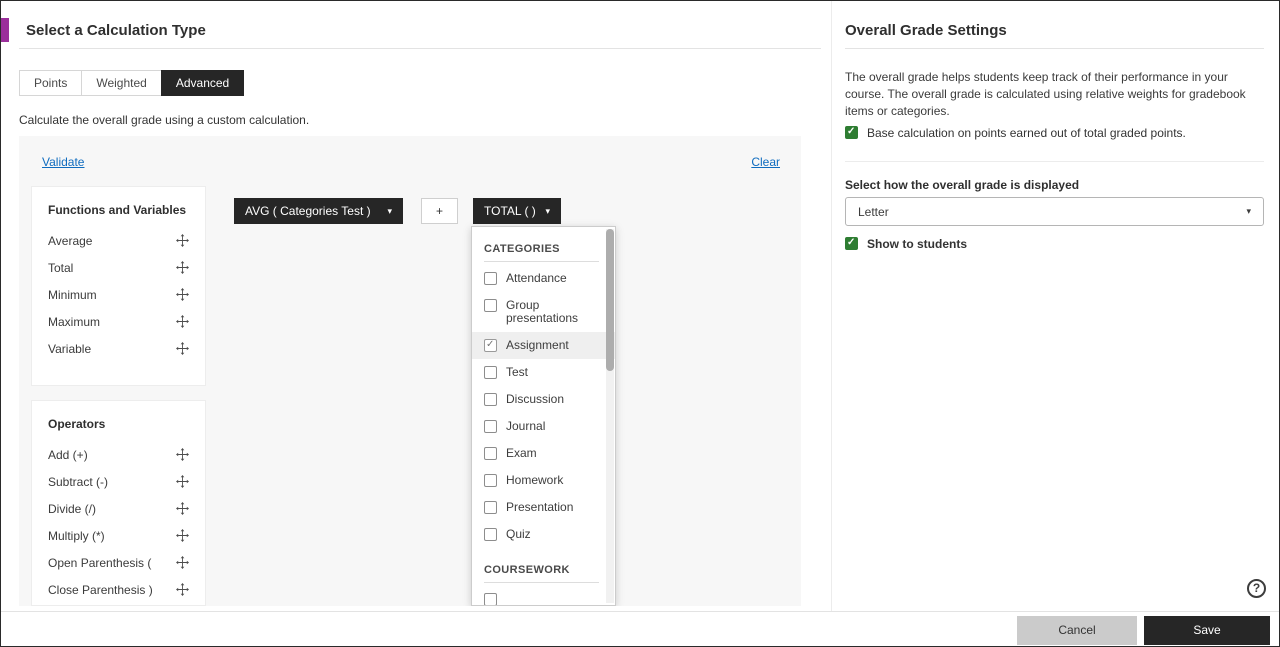 This screenshot has width=1280, height=647. What do you see at coordinates (121, 83) in the screenshot?
I see `tab-weighted: Weighted` at bounding box center [121, 83].